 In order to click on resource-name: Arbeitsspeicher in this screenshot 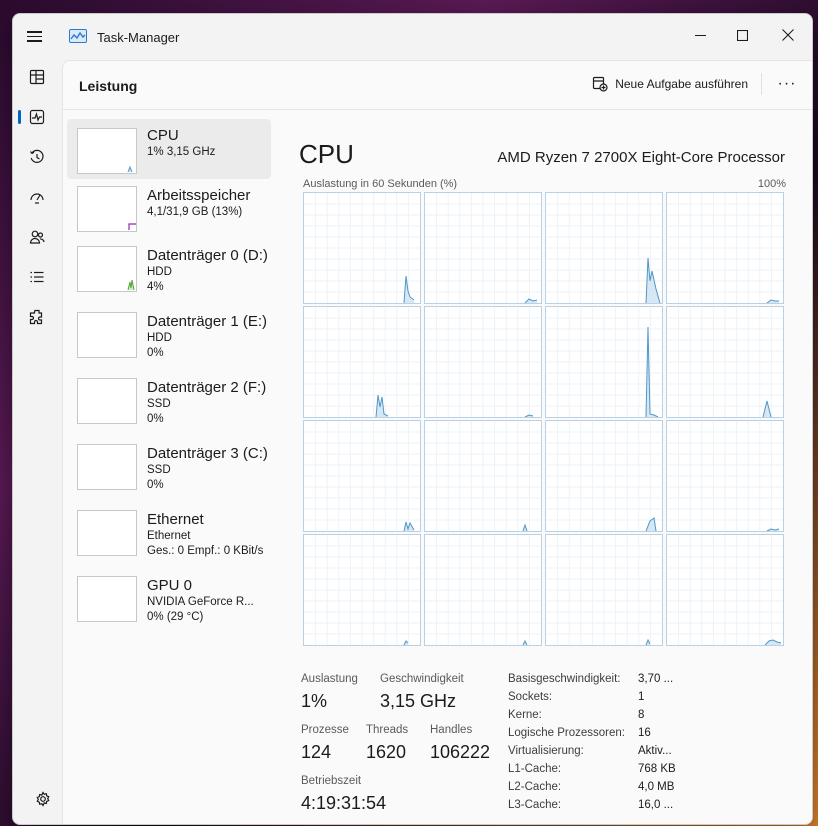, I will do `click(199, 195)`.